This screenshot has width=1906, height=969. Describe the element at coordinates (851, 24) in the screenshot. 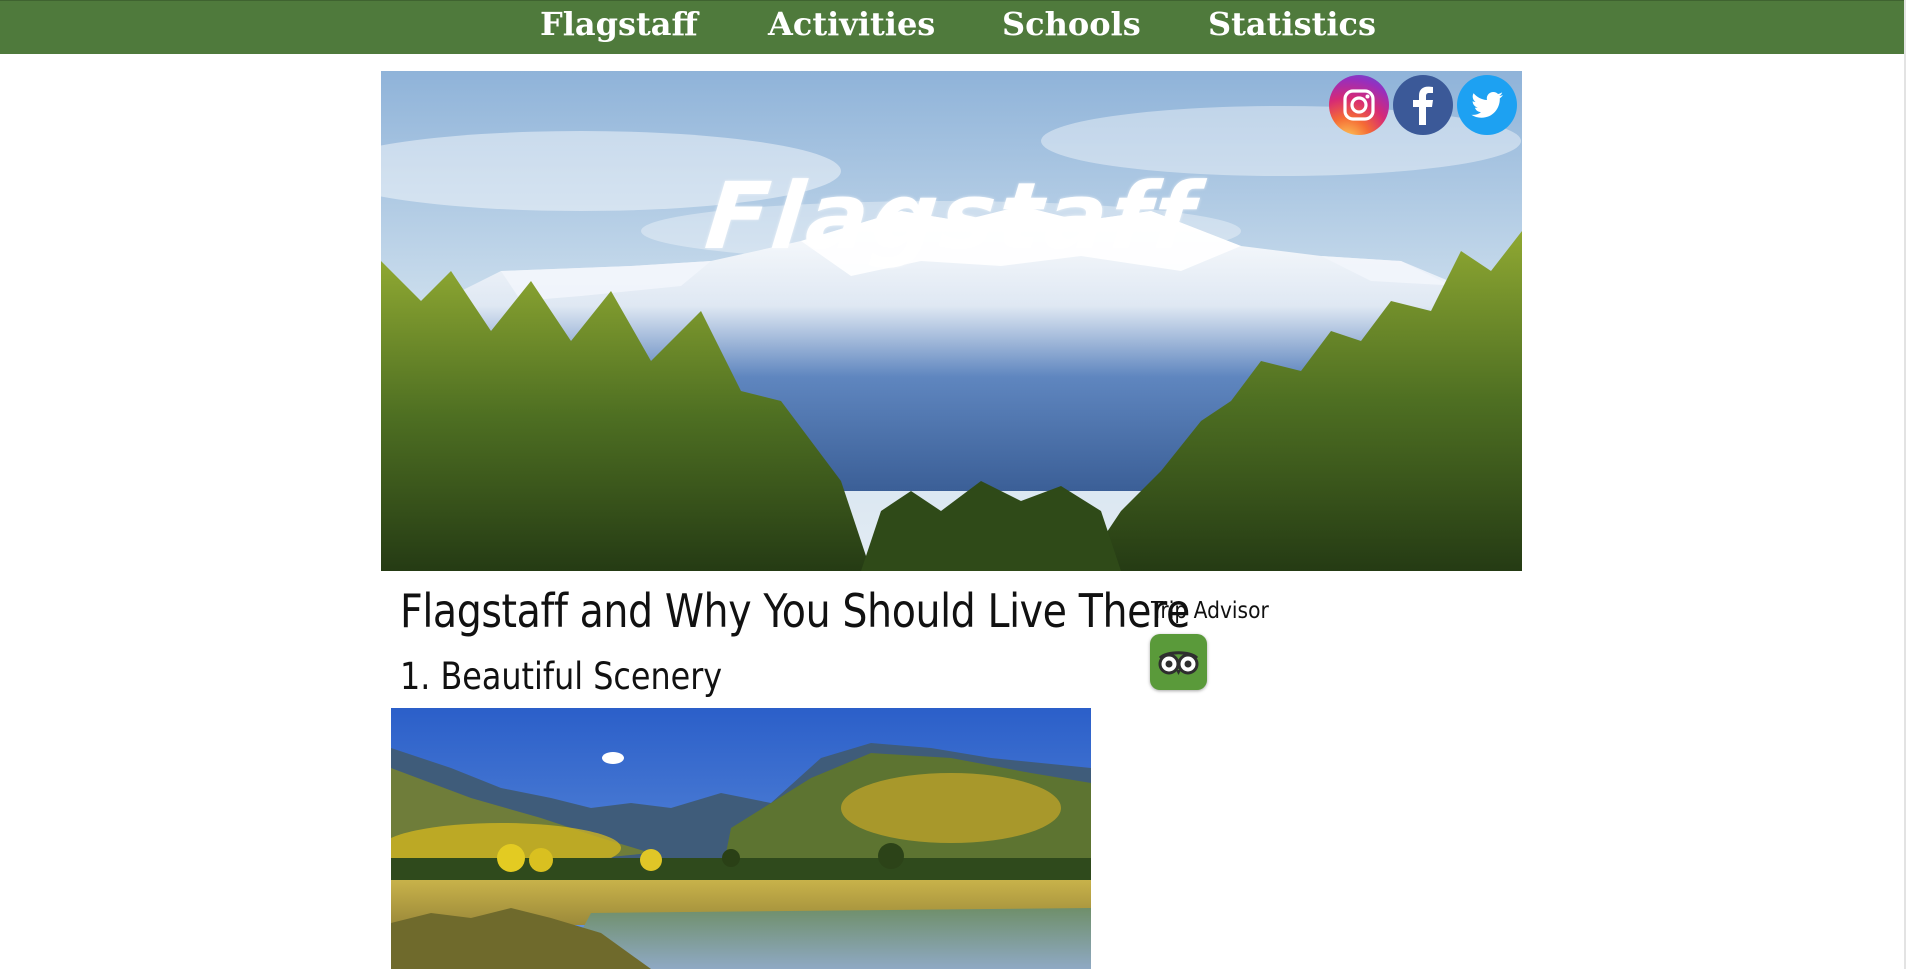

I see `nav-link-activities: Activities` at that location.